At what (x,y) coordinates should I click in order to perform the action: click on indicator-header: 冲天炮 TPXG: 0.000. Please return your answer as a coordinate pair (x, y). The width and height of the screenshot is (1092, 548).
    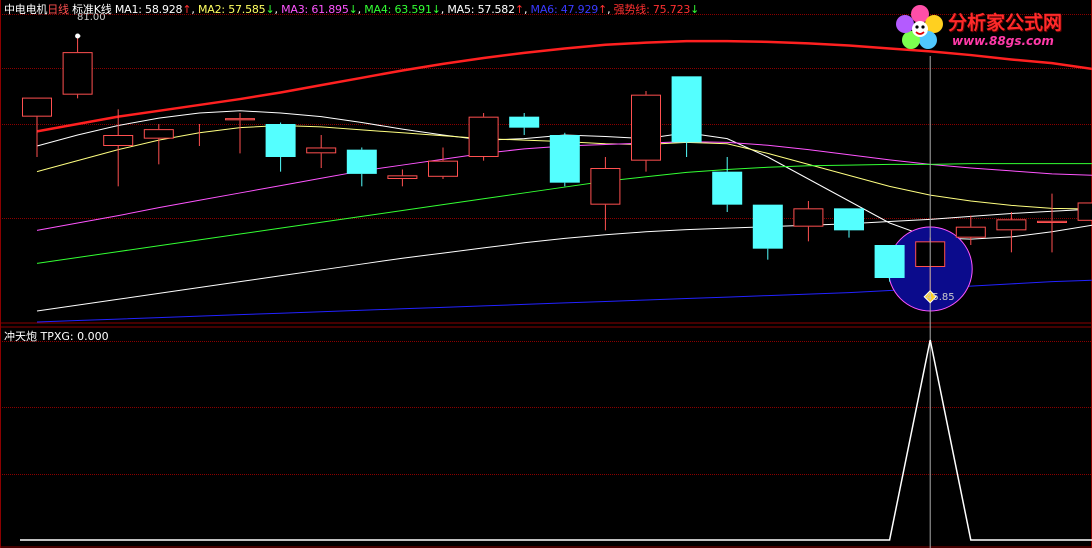
    Looking at the image, I should click on (56, 336).